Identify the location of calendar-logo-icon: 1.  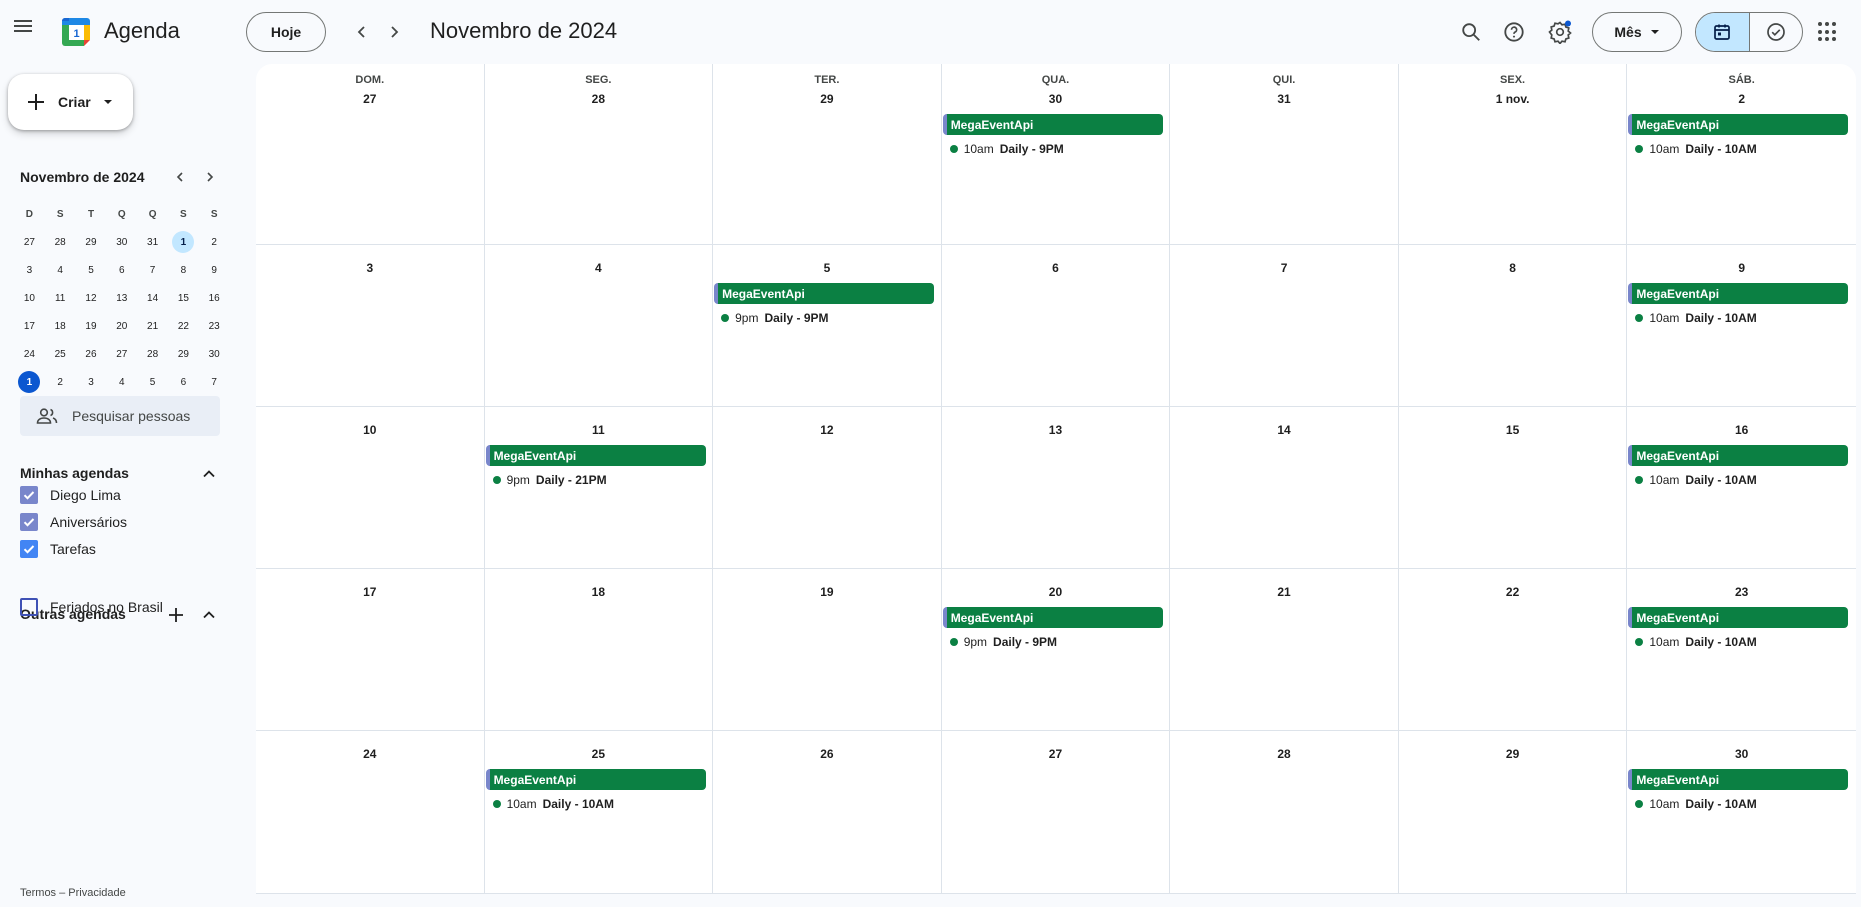
(76, 32).